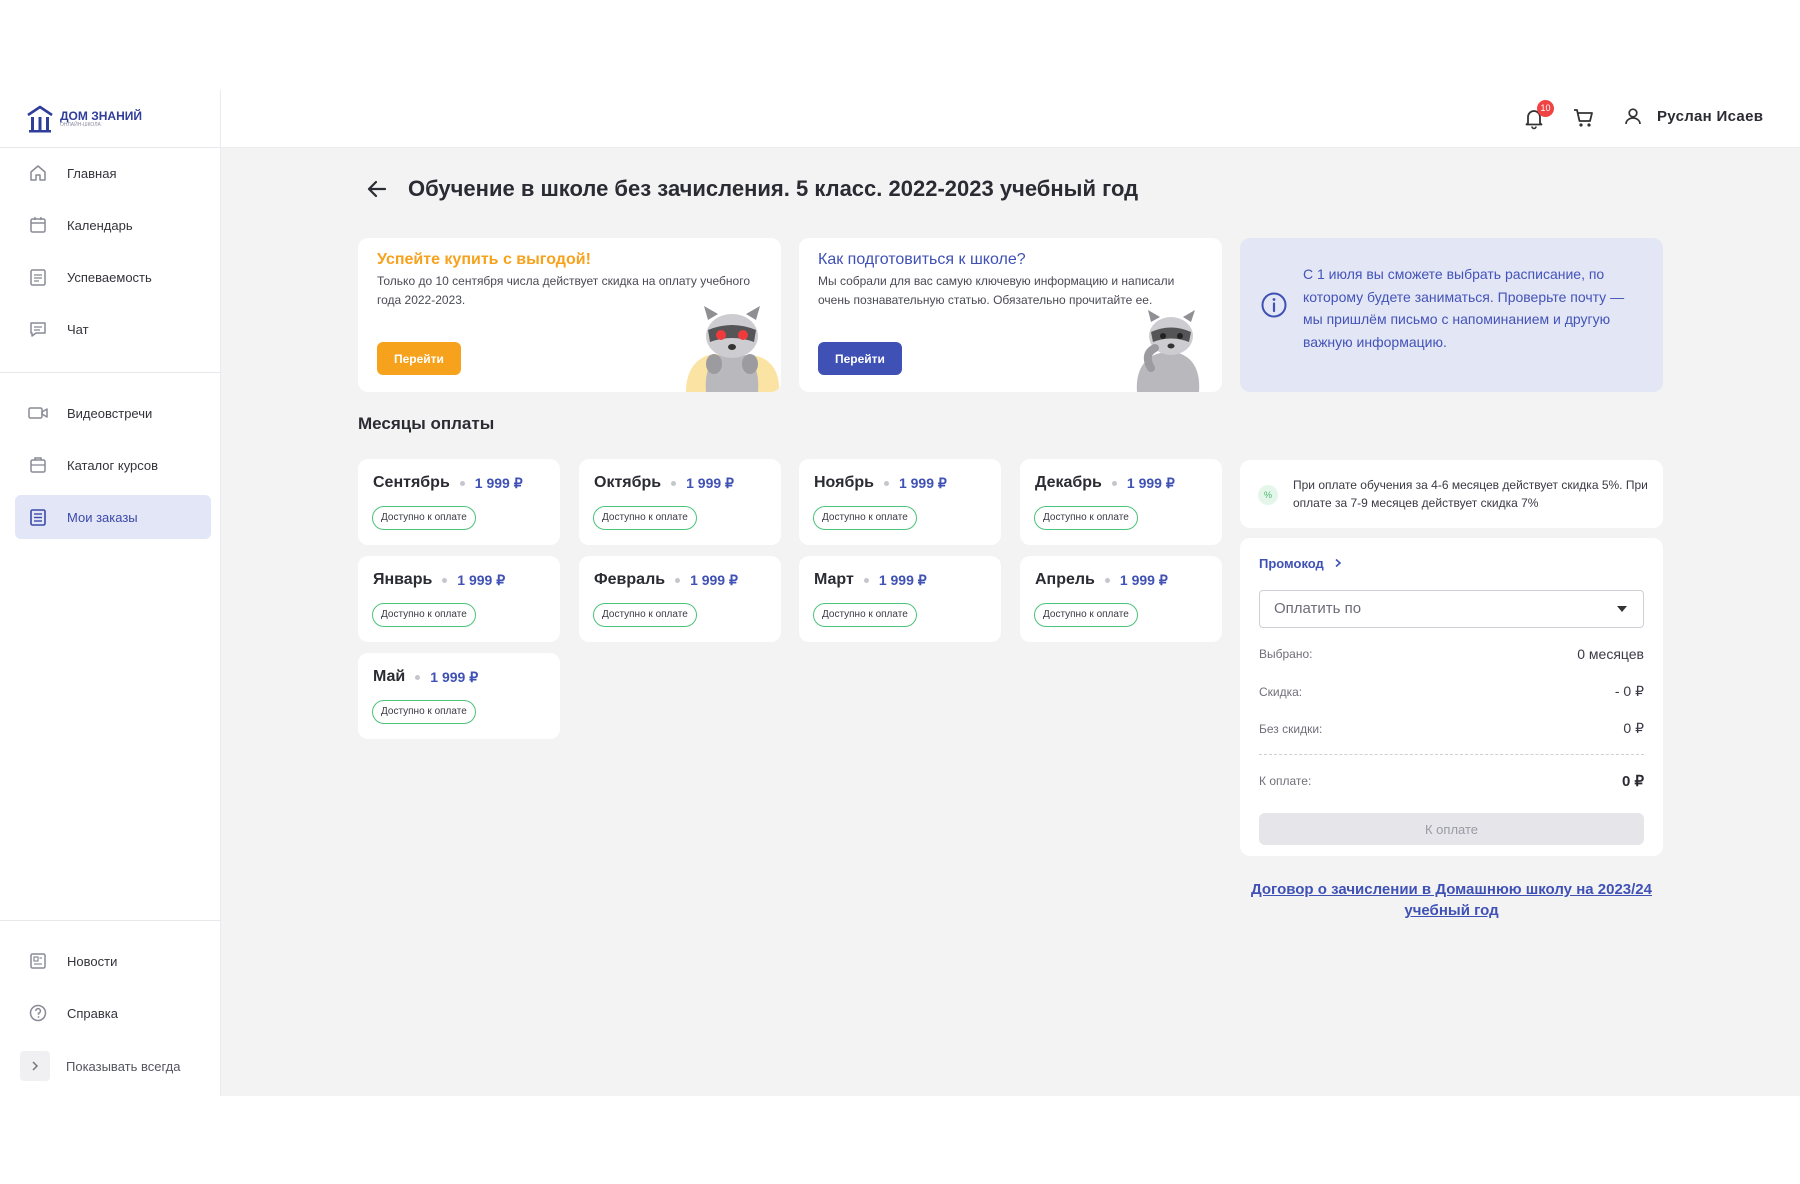  Describe the element at coordinates (680, 599) in the screenshot. I see `month-card: Февраль 1 999 ₽ Доступно к оплате` at that location.